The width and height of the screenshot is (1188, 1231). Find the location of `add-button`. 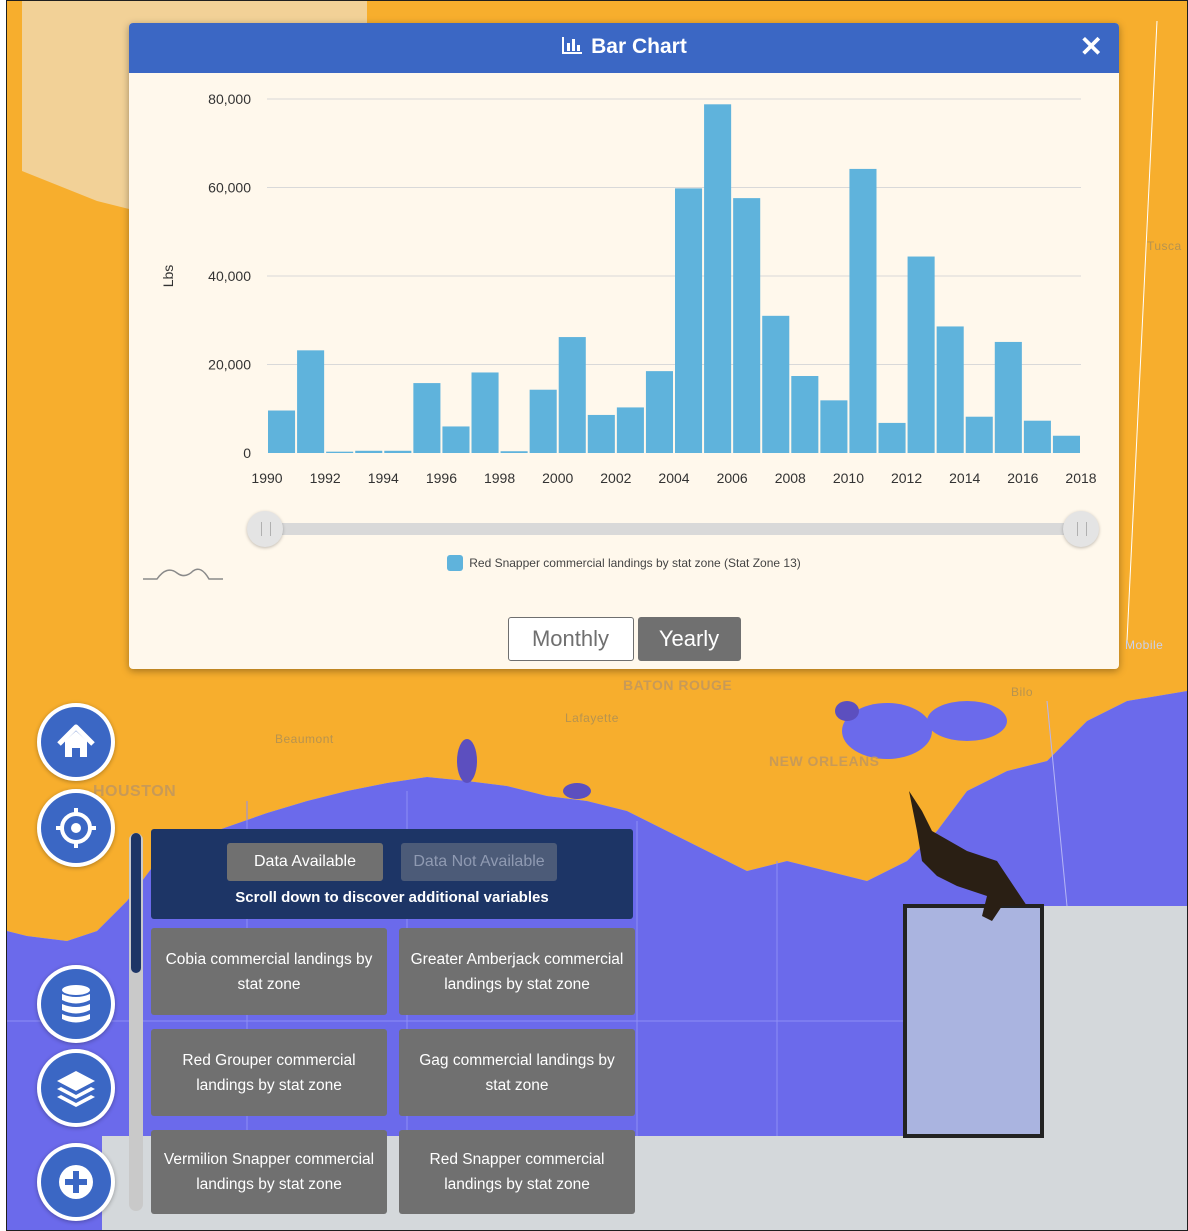

add-button is located at coordinates (76, 1182).